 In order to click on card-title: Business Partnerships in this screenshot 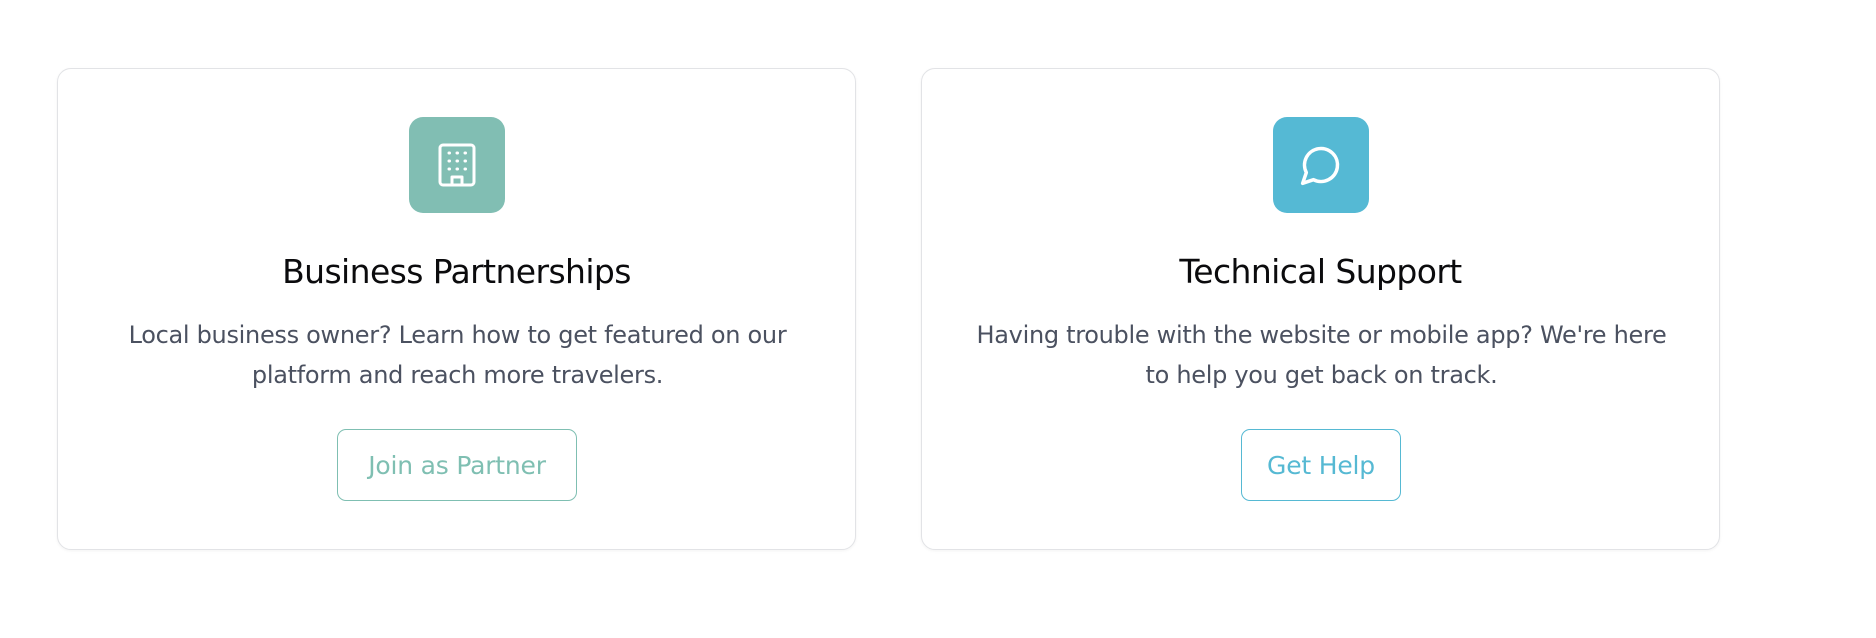, I will do `click(456, 271)`.